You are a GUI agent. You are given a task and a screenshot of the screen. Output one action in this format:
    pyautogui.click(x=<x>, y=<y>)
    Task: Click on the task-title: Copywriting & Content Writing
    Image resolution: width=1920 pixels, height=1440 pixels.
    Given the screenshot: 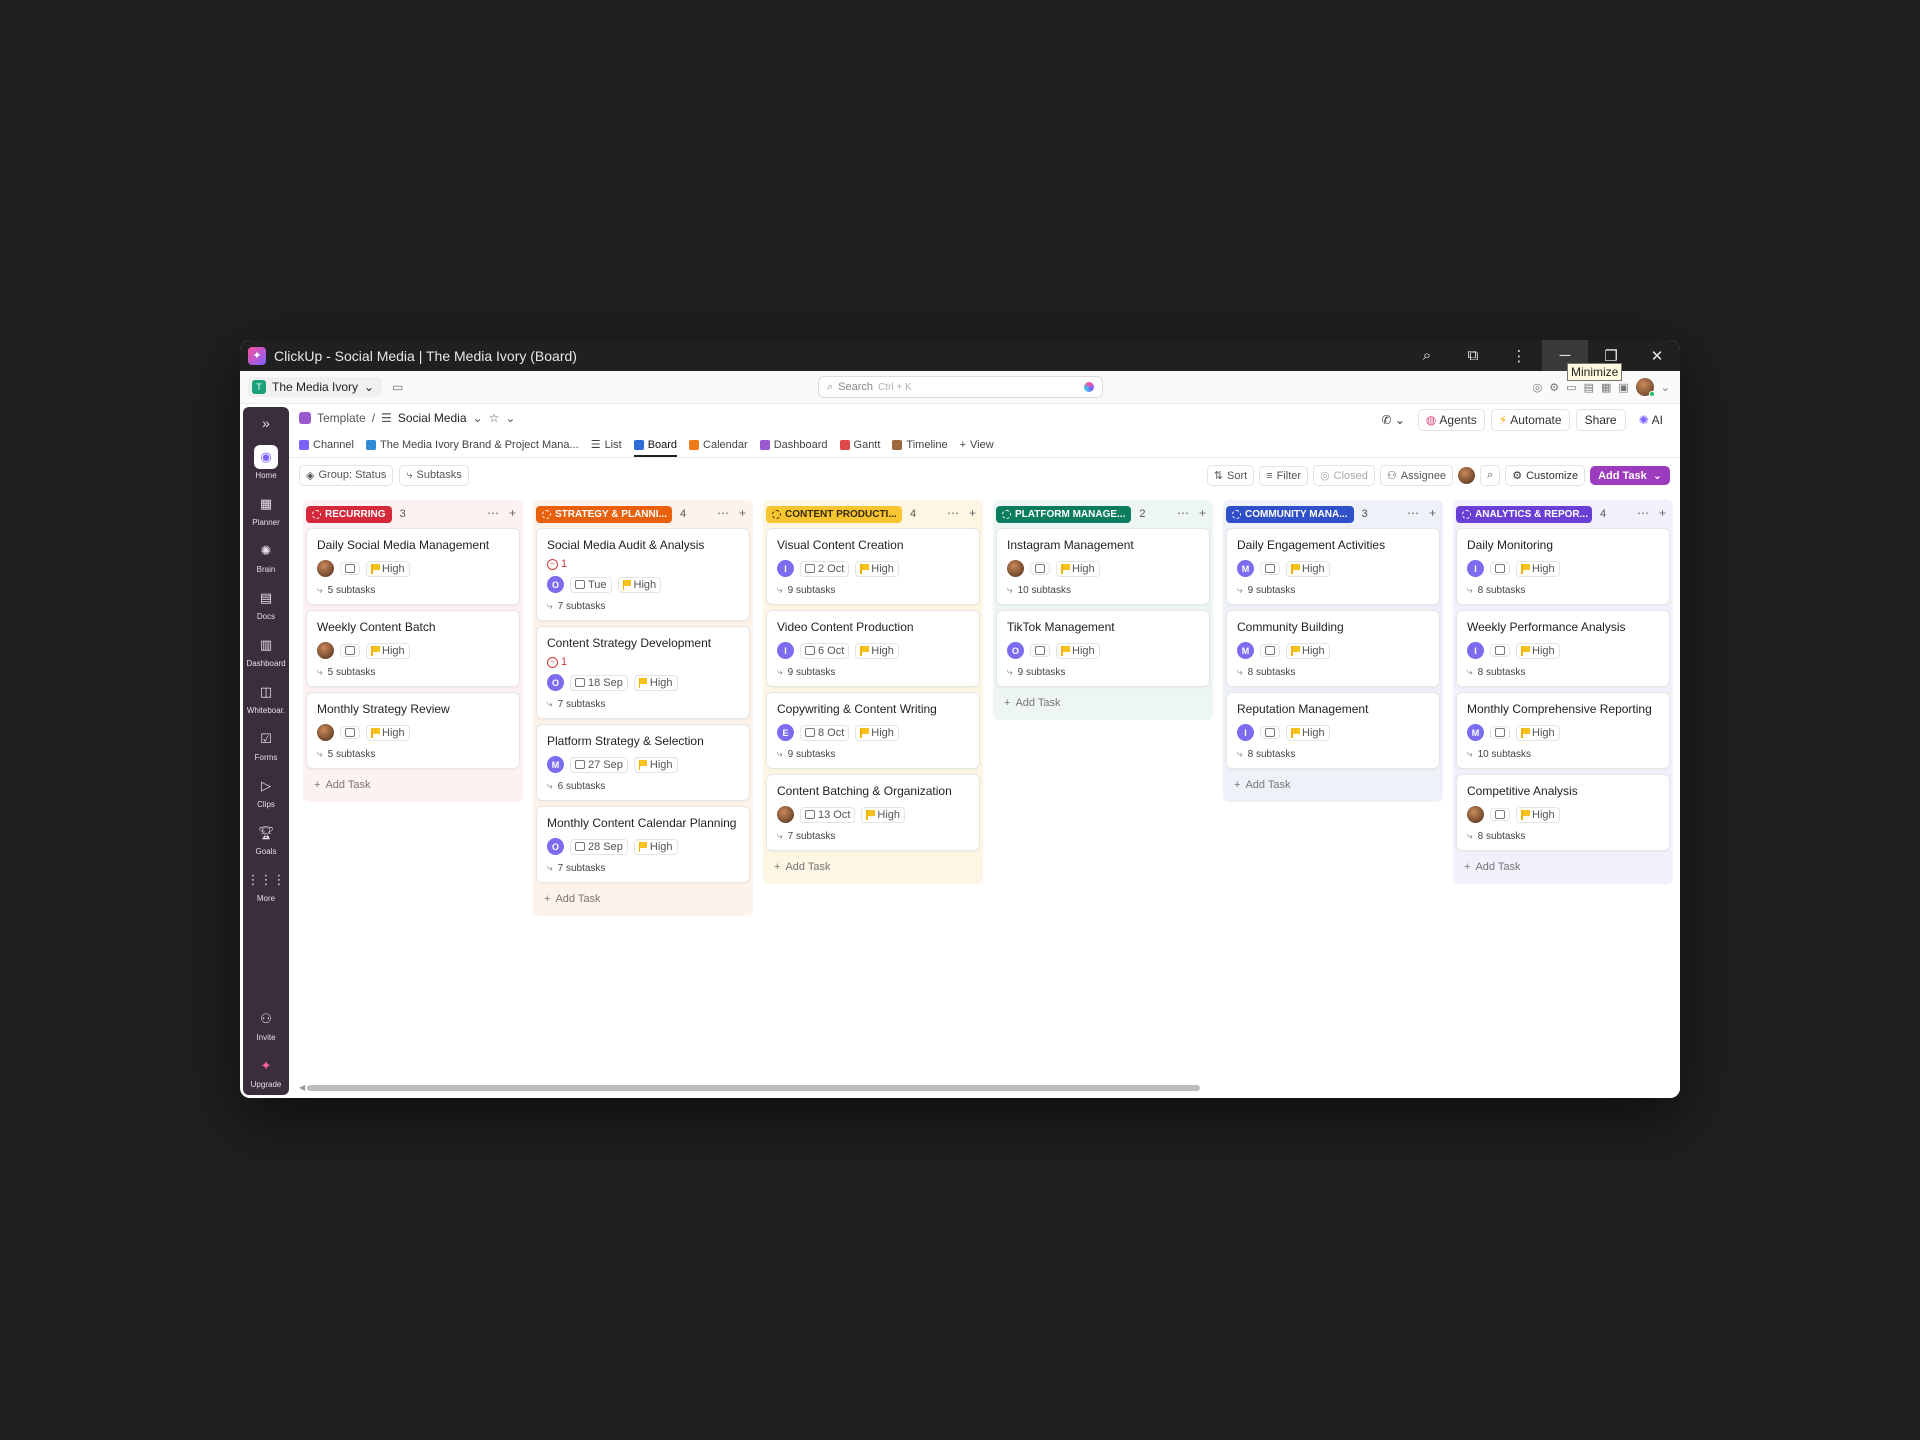 What is the action you would take?
    pyautogui.click(x=873, y=709)
    